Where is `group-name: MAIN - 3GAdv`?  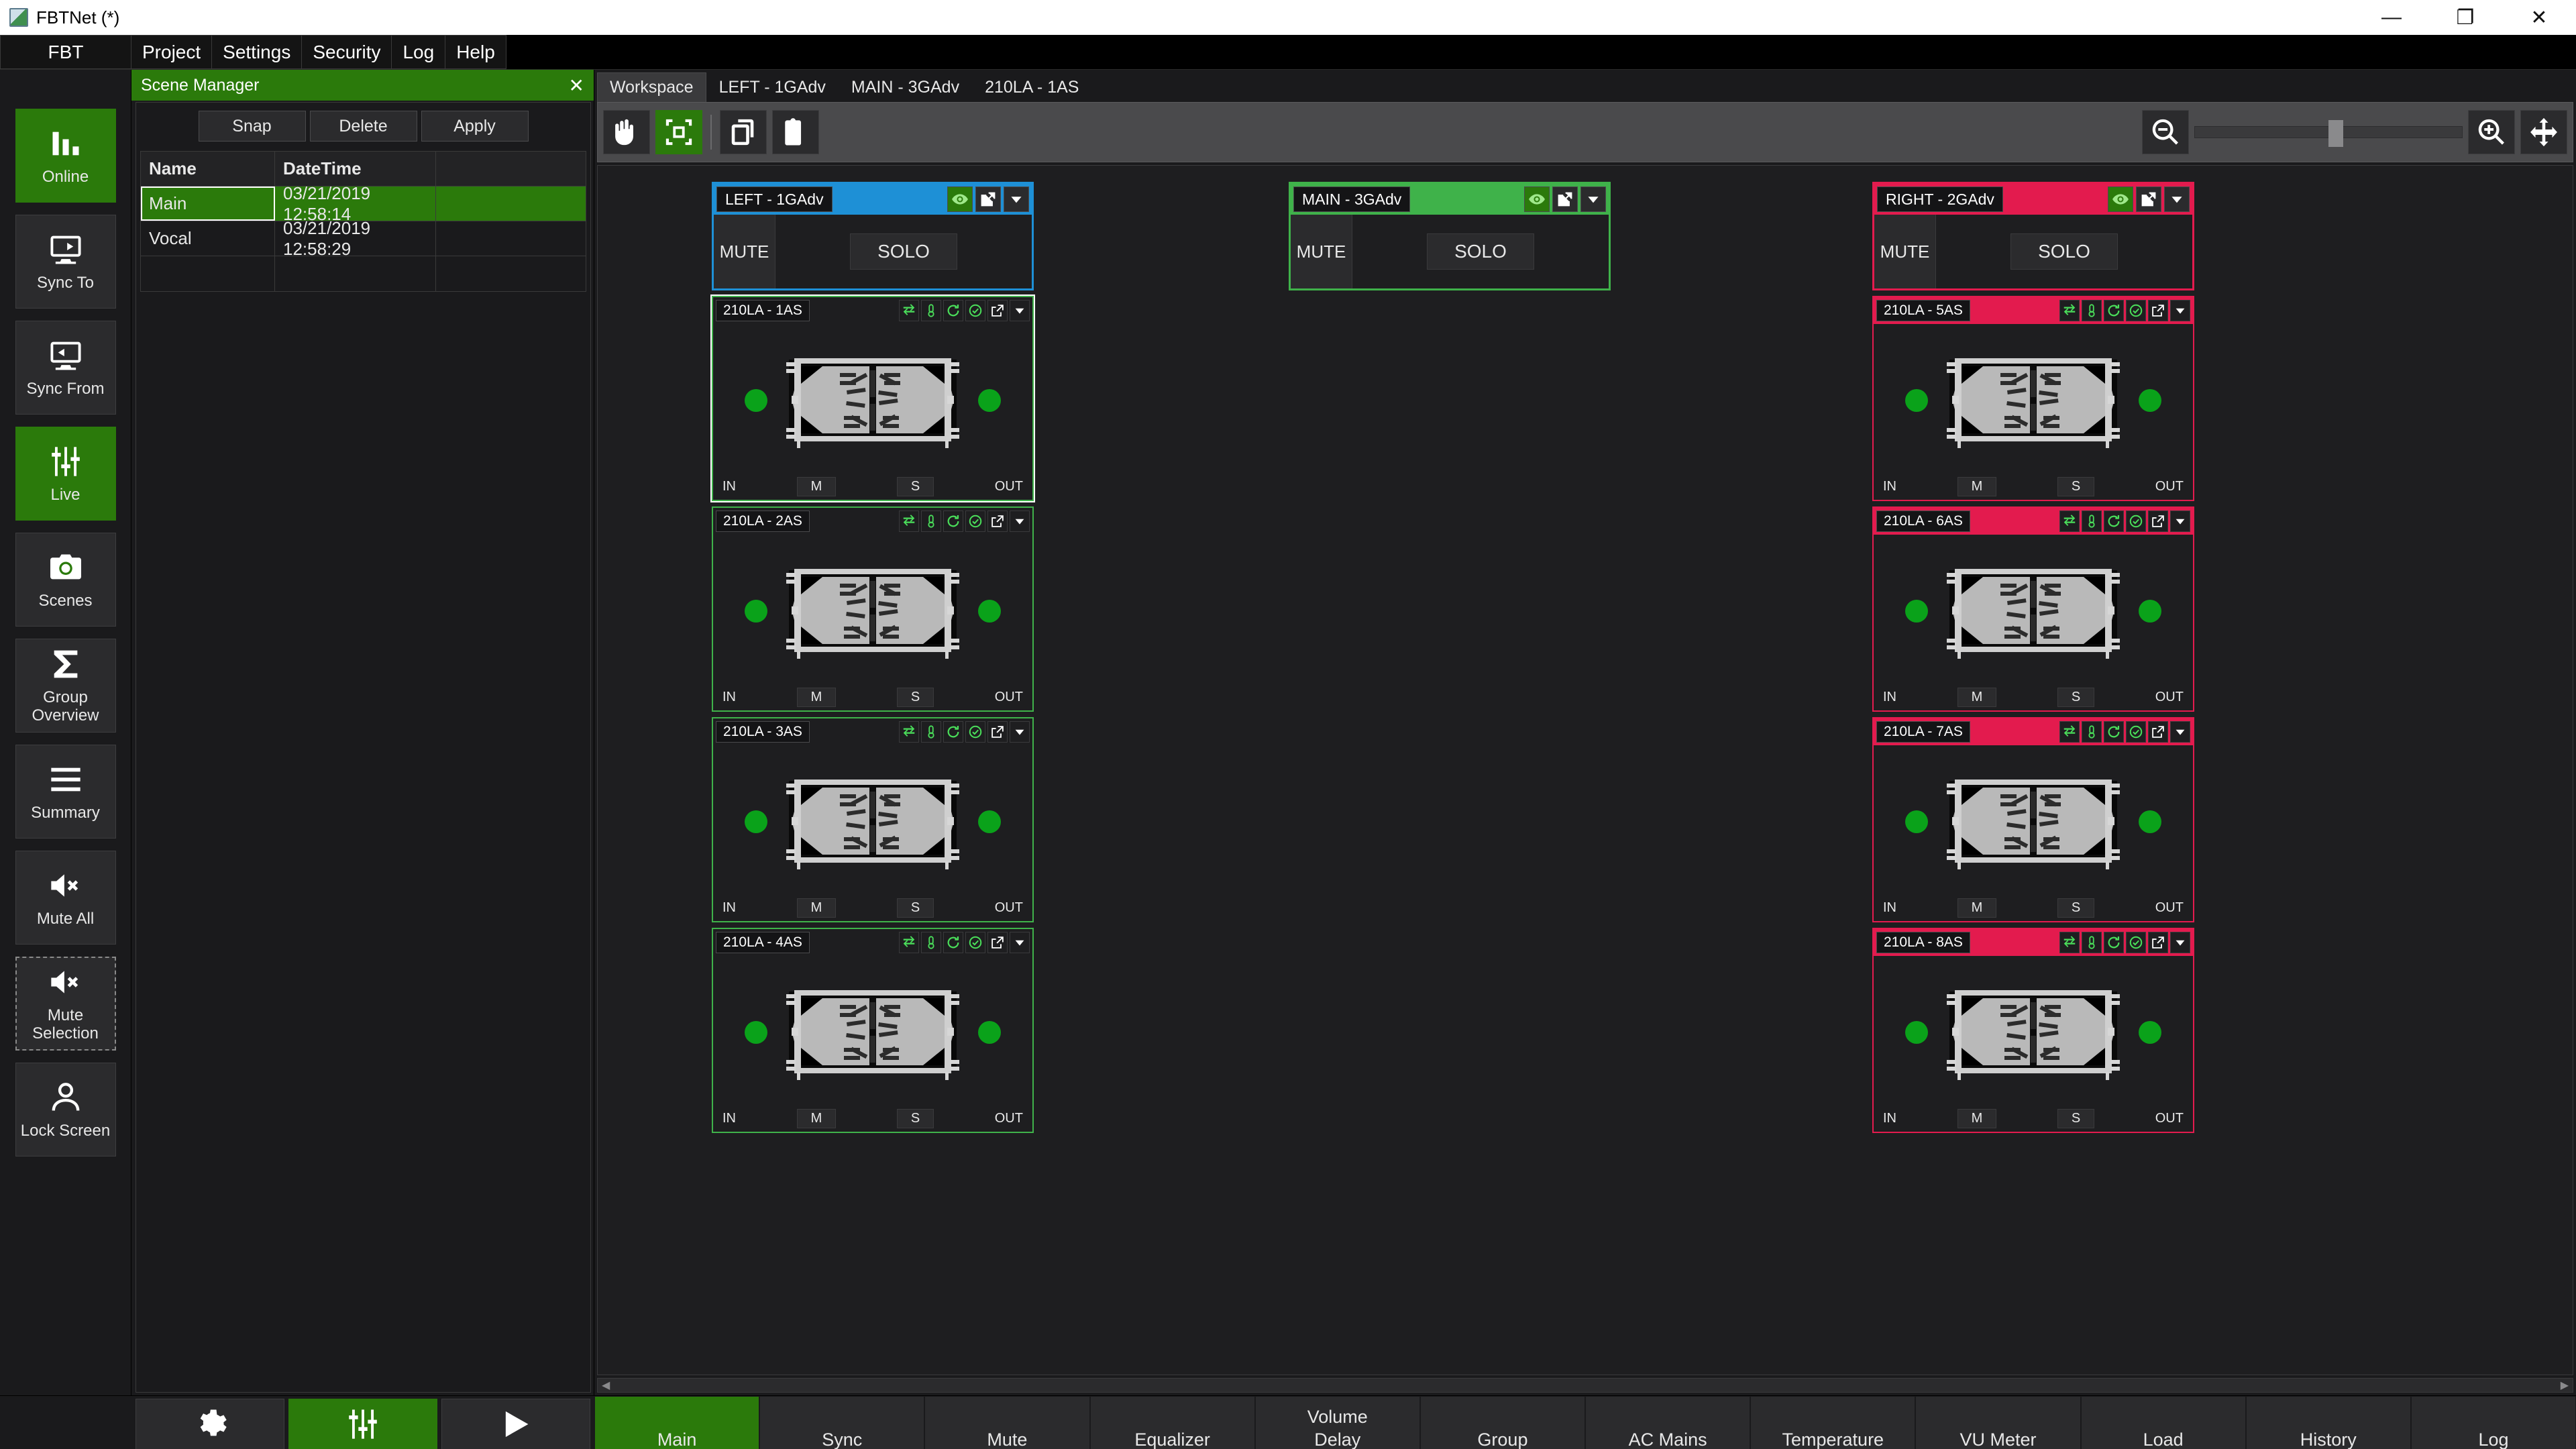
group-name: MAIN - 3GAdv is located at coordinates (1352, 199).